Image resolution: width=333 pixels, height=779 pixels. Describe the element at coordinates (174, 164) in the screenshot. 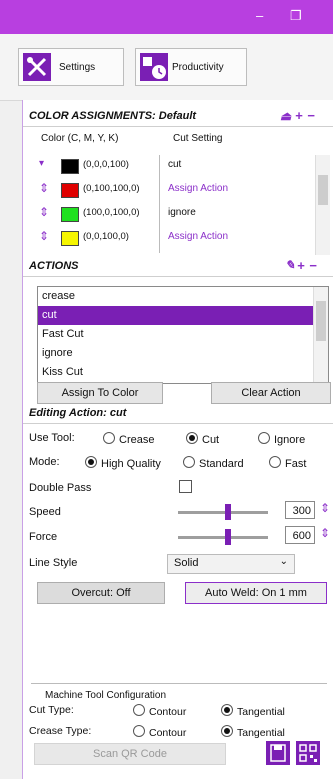

I see `cut-setting-value: cut` at that location.